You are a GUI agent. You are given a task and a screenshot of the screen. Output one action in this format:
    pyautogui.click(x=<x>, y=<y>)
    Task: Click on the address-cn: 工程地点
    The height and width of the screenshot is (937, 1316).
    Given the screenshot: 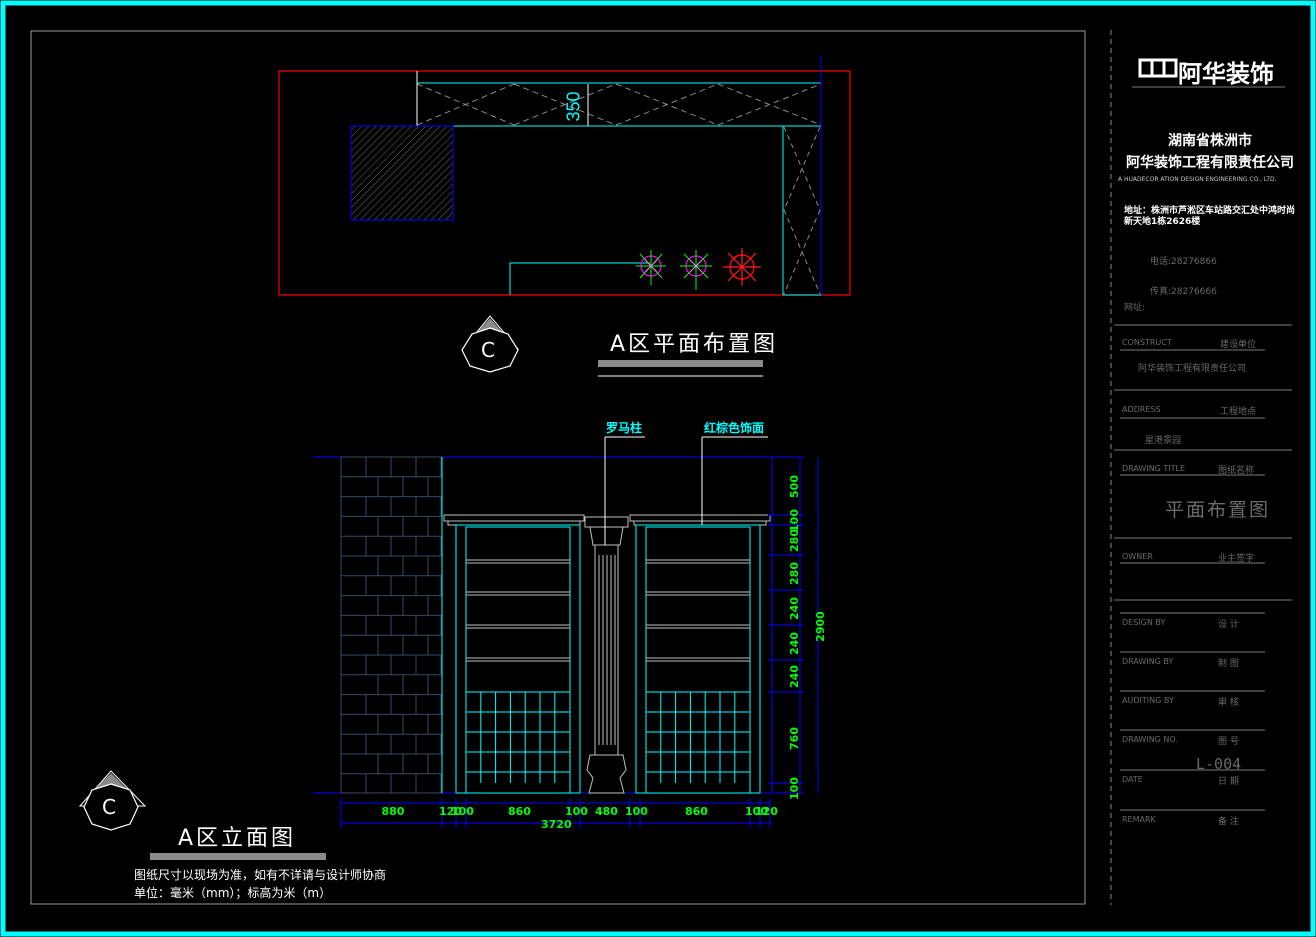 What is the action you would take?
    pyautogui.click(x=1238, y=412)
    